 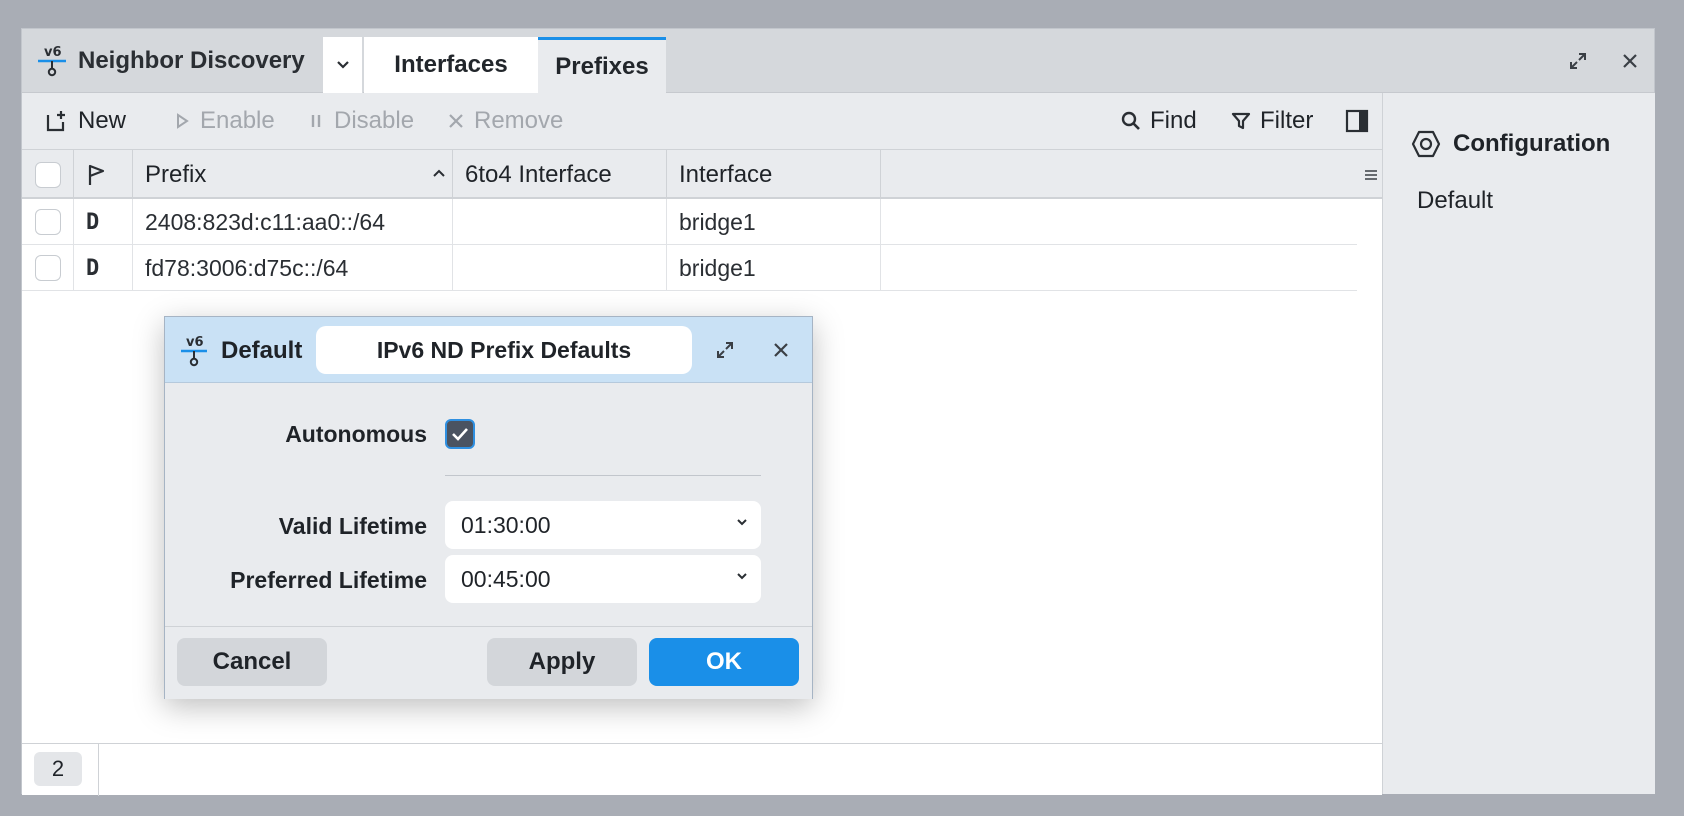 What do you see at coordinates (702, 769) in the screenshot?
I see `status-bar: 2` at bounding box center [702, 769].